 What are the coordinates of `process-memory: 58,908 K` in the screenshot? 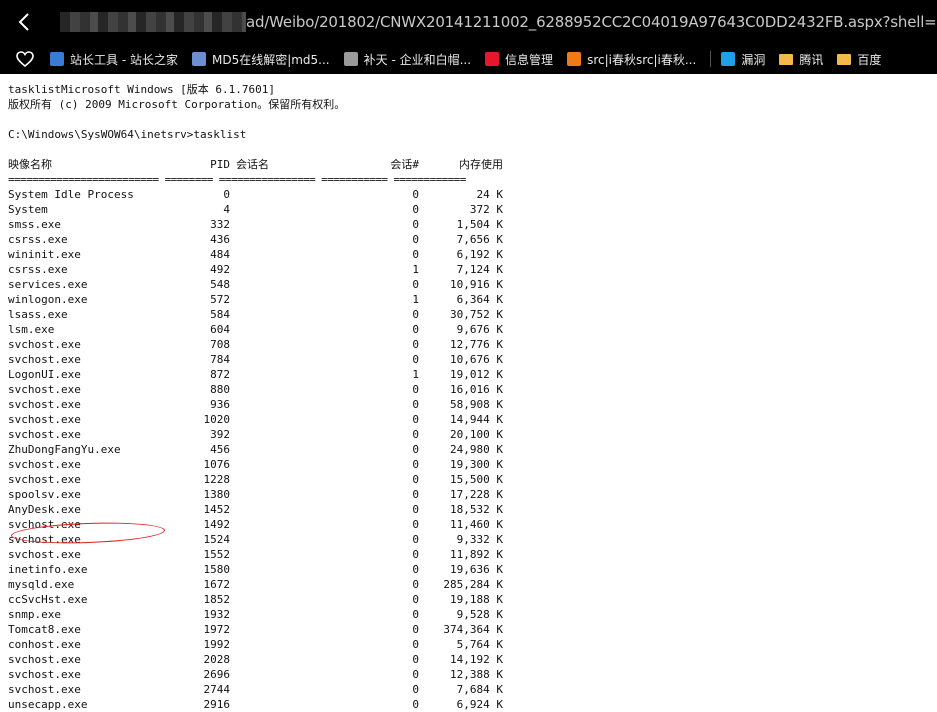 It's located at (476, 404).